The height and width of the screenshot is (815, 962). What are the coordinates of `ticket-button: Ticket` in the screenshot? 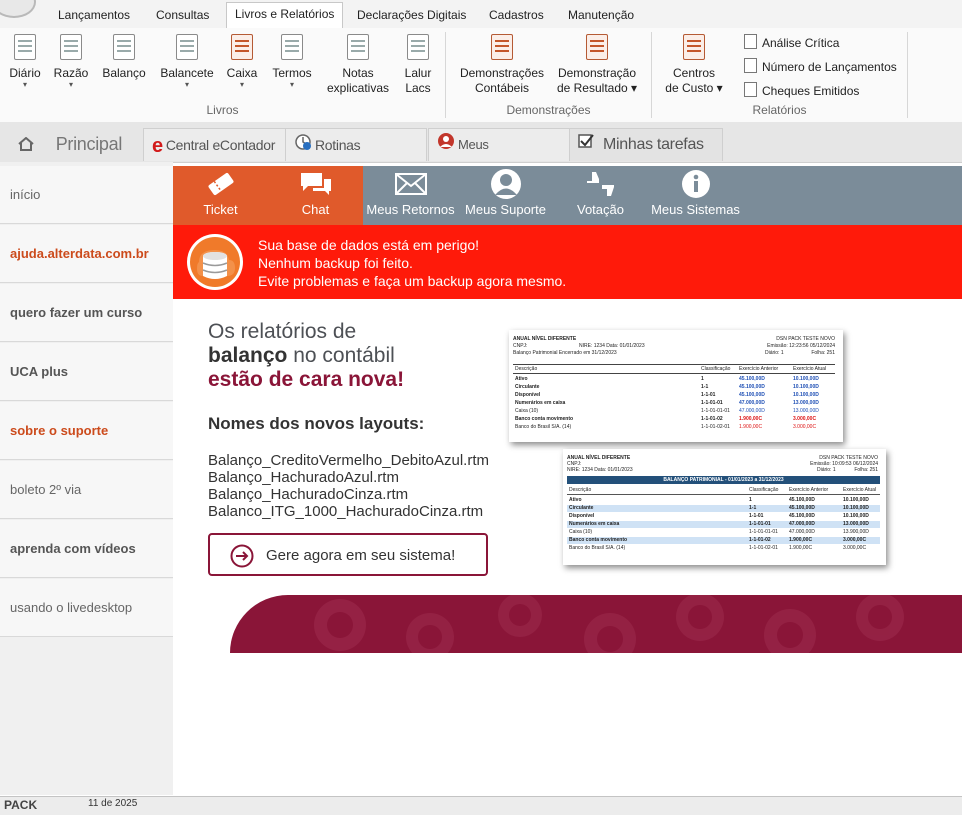 It's located at (220, 195).